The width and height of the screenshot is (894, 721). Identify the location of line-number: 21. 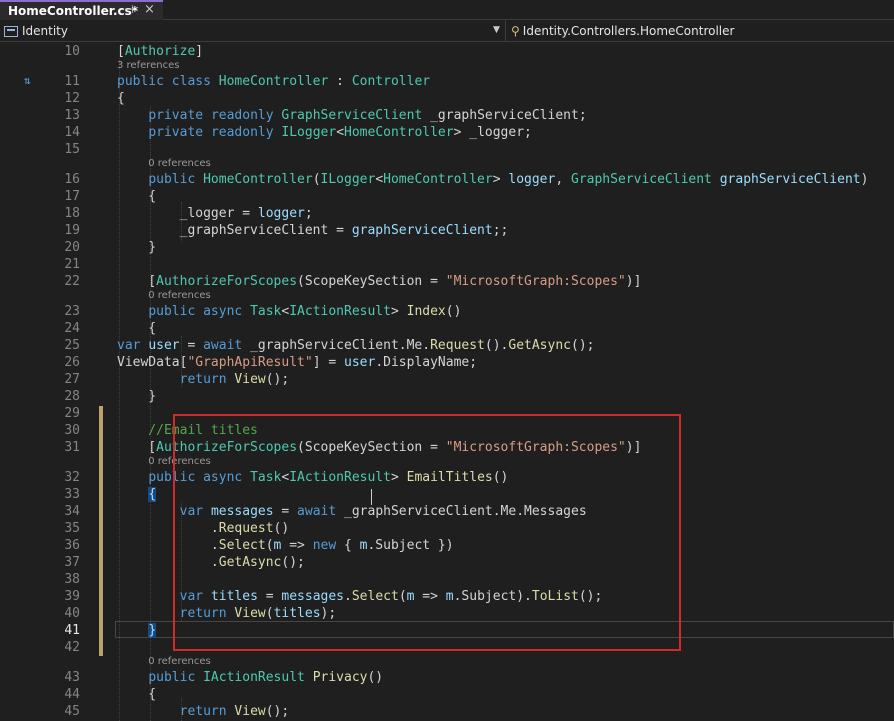
(72, 264).